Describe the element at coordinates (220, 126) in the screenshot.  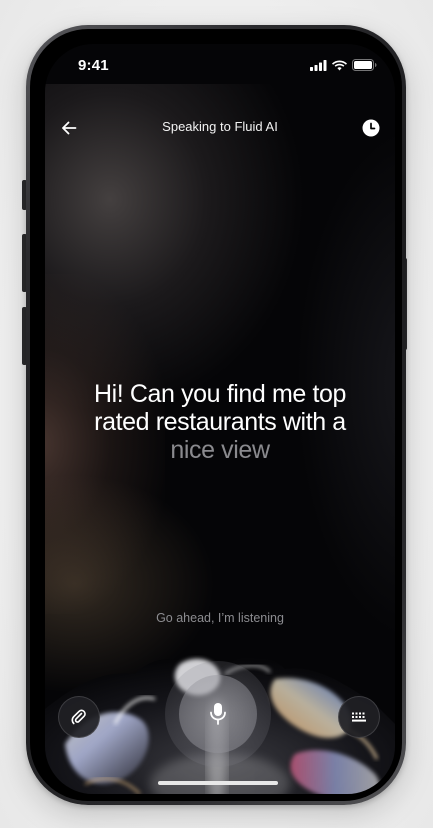
I see `page-title: Speaking to Fluid AI` at that location.